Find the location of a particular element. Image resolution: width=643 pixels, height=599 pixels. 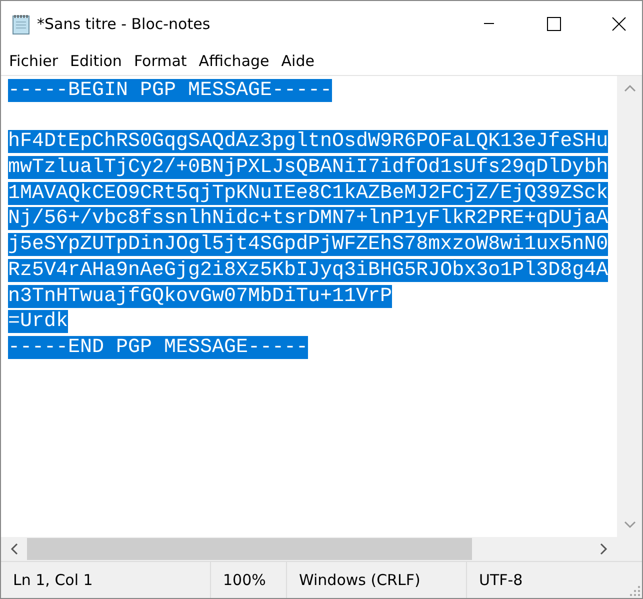

close-icon is located at coordinates (619, 23).